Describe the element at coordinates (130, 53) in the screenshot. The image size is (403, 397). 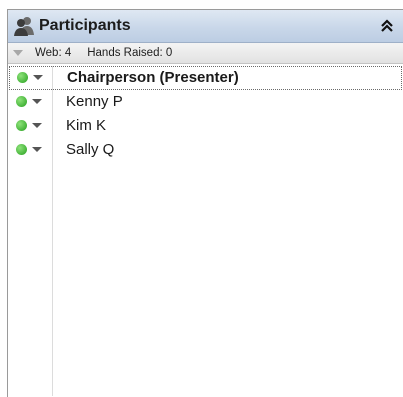
I see `hands-raised-count: Hands Raised: 0` at that location.